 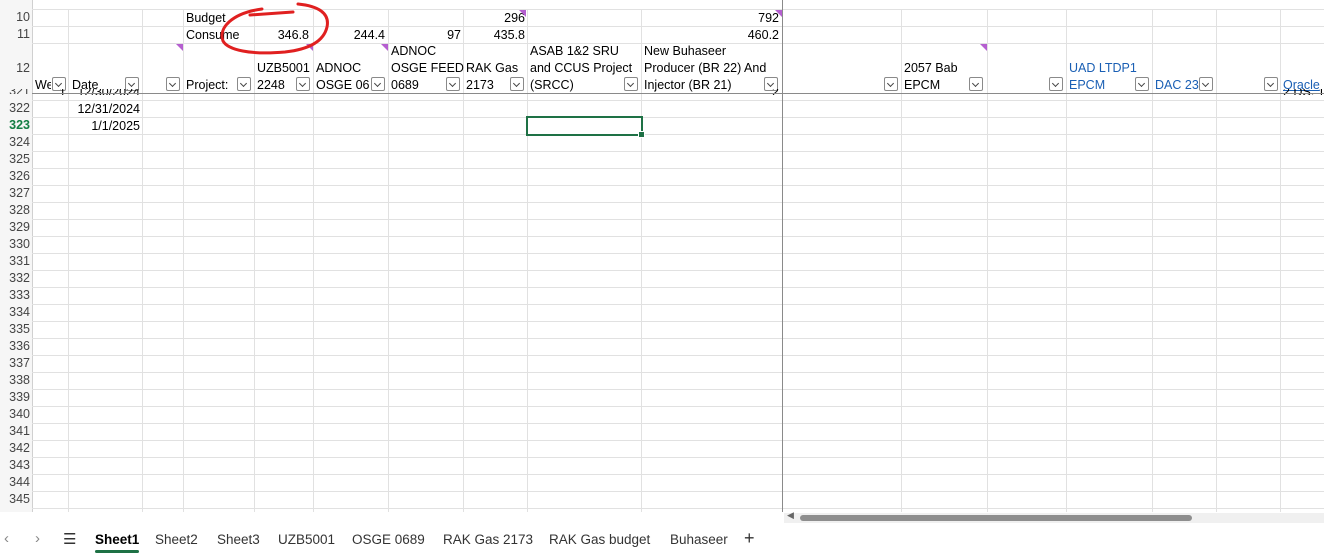 What do you see at coordinates (388, 539) in the screenshot?
I see `sheet-tab: OSGE 0689` at bounding box center [388, 539].